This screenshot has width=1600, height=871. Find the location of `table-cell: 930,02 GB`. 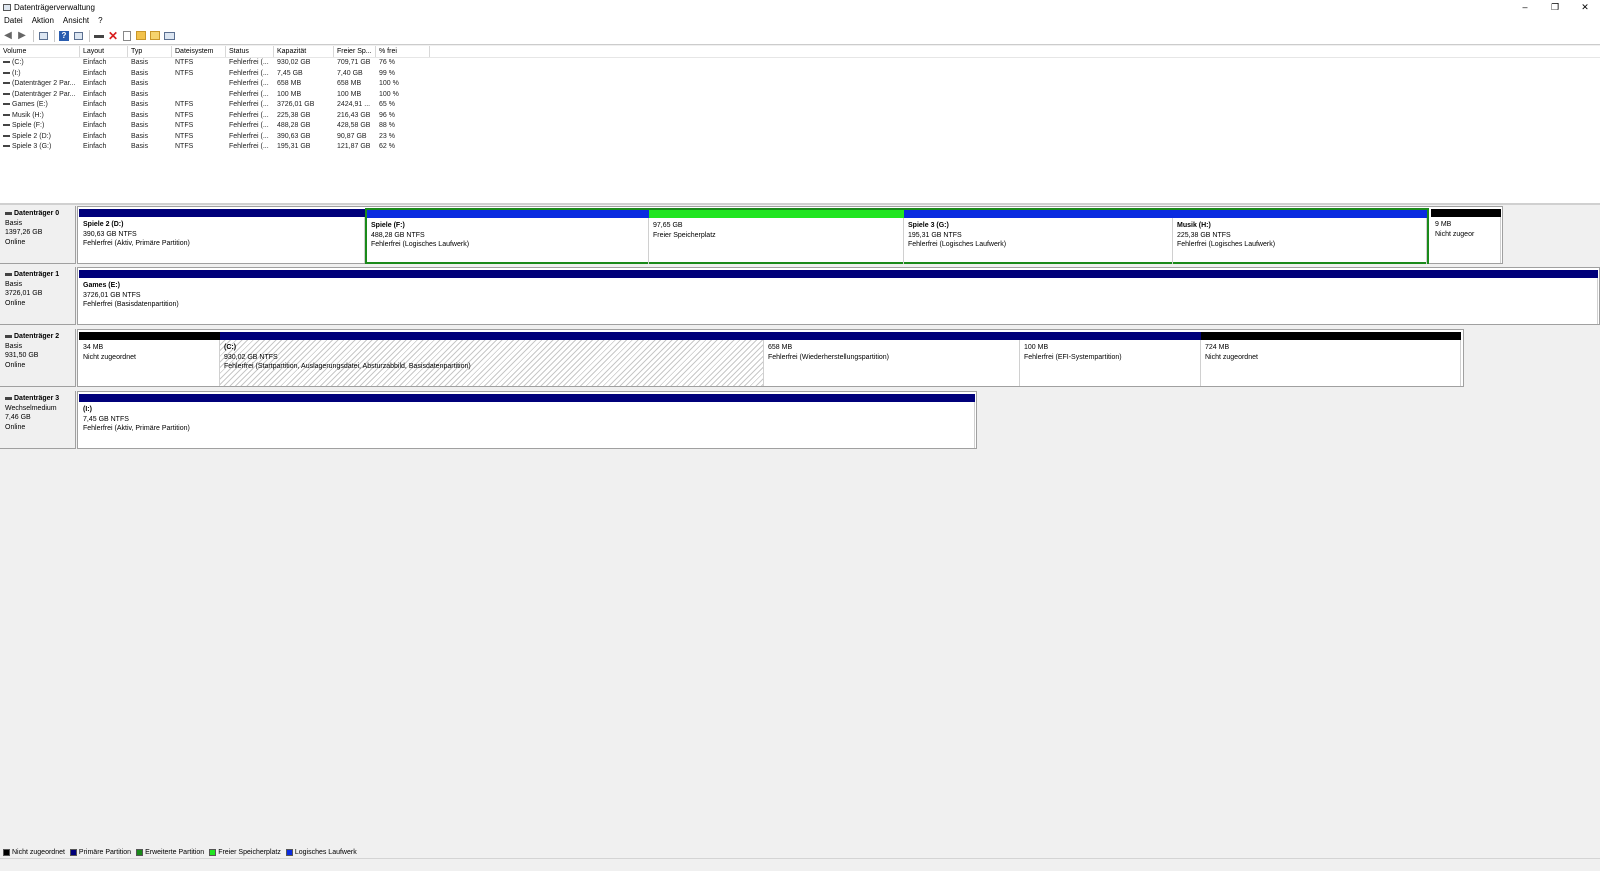

table-cell: 930,02 GB is located at coordinates (304, 63).